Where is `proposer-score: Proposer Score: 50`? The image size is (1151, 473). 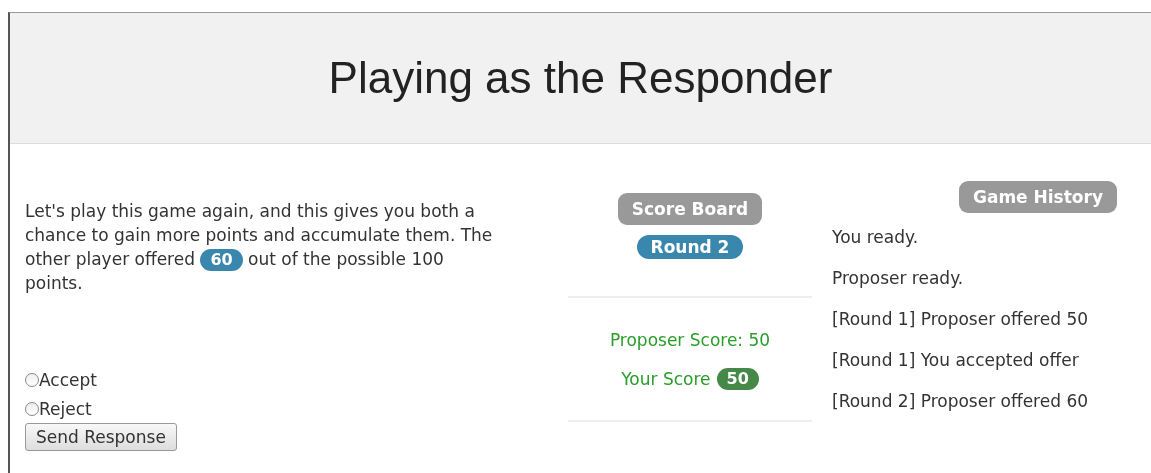
proposer-score: Proposer Score: 50 is located at coordinates (690, 340).